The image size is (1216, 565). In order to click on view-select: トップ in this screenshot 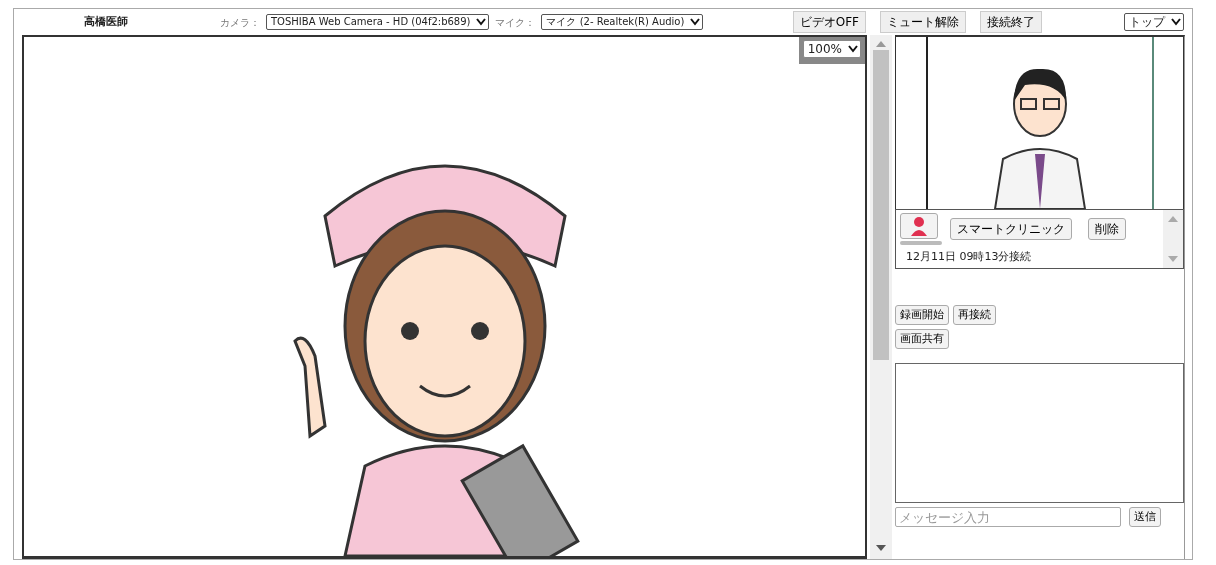, I will do `click(1154, 22)`.